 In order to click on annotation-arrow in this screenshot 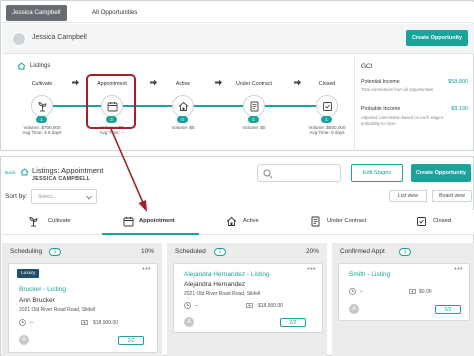, I will do `click(128, 170)`.